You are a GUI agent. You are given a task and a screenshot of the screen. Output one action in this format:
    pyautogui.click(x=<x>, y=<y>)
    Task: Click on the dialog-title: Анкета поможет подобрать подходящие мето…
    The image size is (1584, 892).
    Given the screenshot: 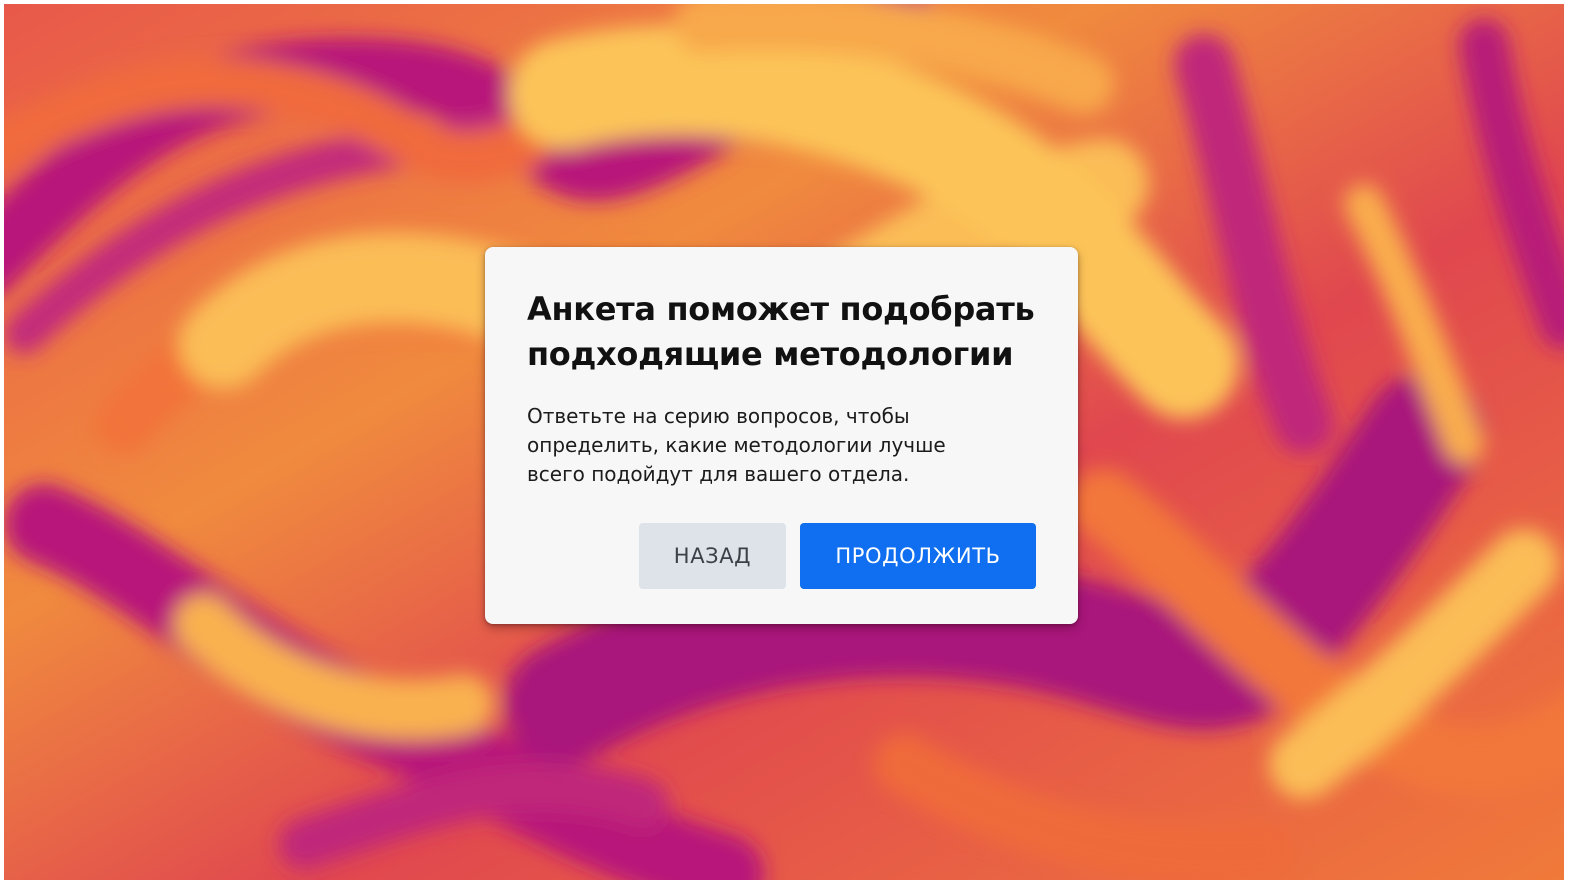 What is the action you would take?
    pyautogui.click(x=781, y=331)
    